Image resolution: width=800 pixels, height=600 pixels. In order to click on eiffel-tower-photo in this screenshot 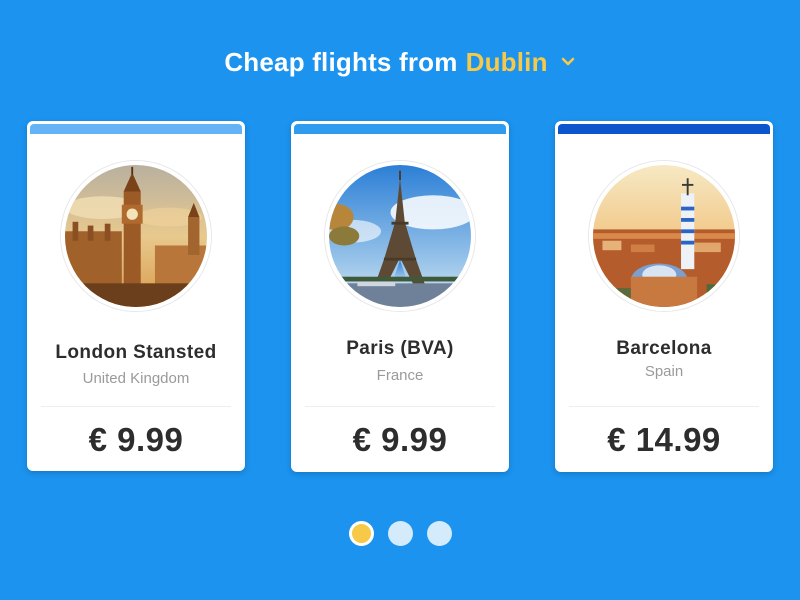, I will do `click(400, 236)`.